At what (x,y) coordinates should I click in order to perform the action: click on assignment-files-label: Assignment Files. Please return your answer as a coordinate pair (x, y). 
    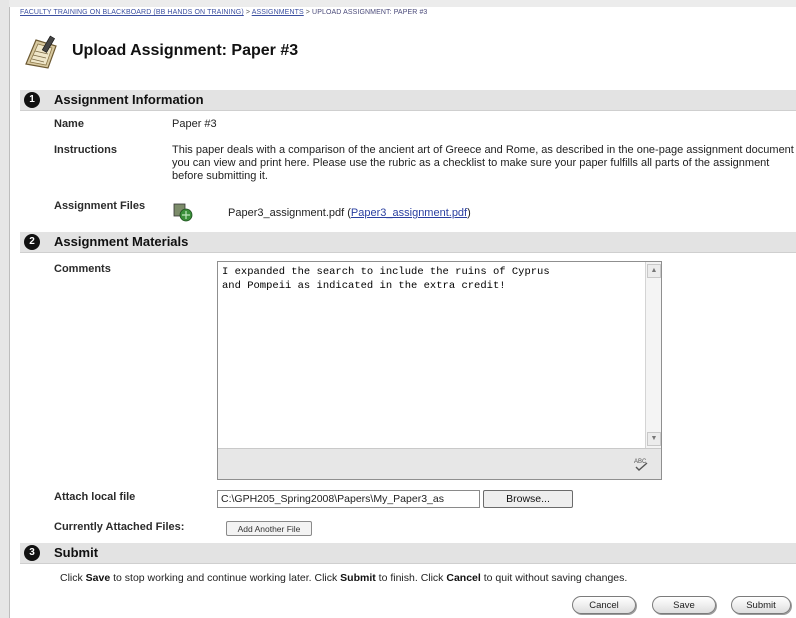
    Looking at the image, I should click on (100, 206).